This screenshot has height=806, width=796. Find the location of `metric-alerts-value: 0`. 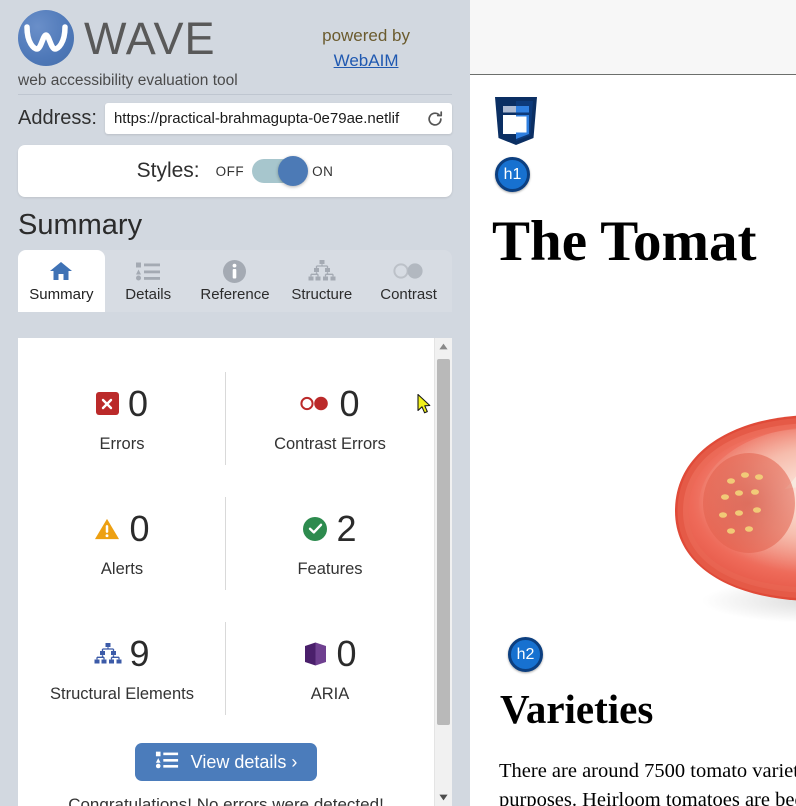

metric-alerts-value: 0 is located at coordinates (139, 528).